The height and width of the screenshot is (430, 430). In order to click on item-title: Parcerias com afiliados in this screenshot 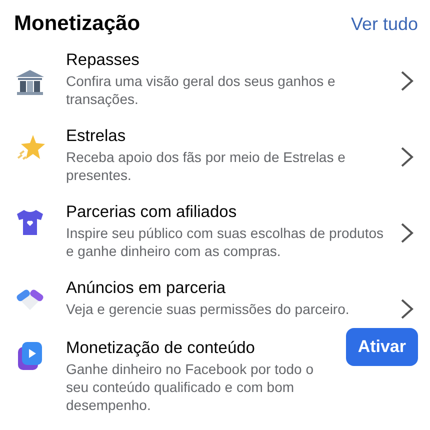, I will do `click(227, 212)`.